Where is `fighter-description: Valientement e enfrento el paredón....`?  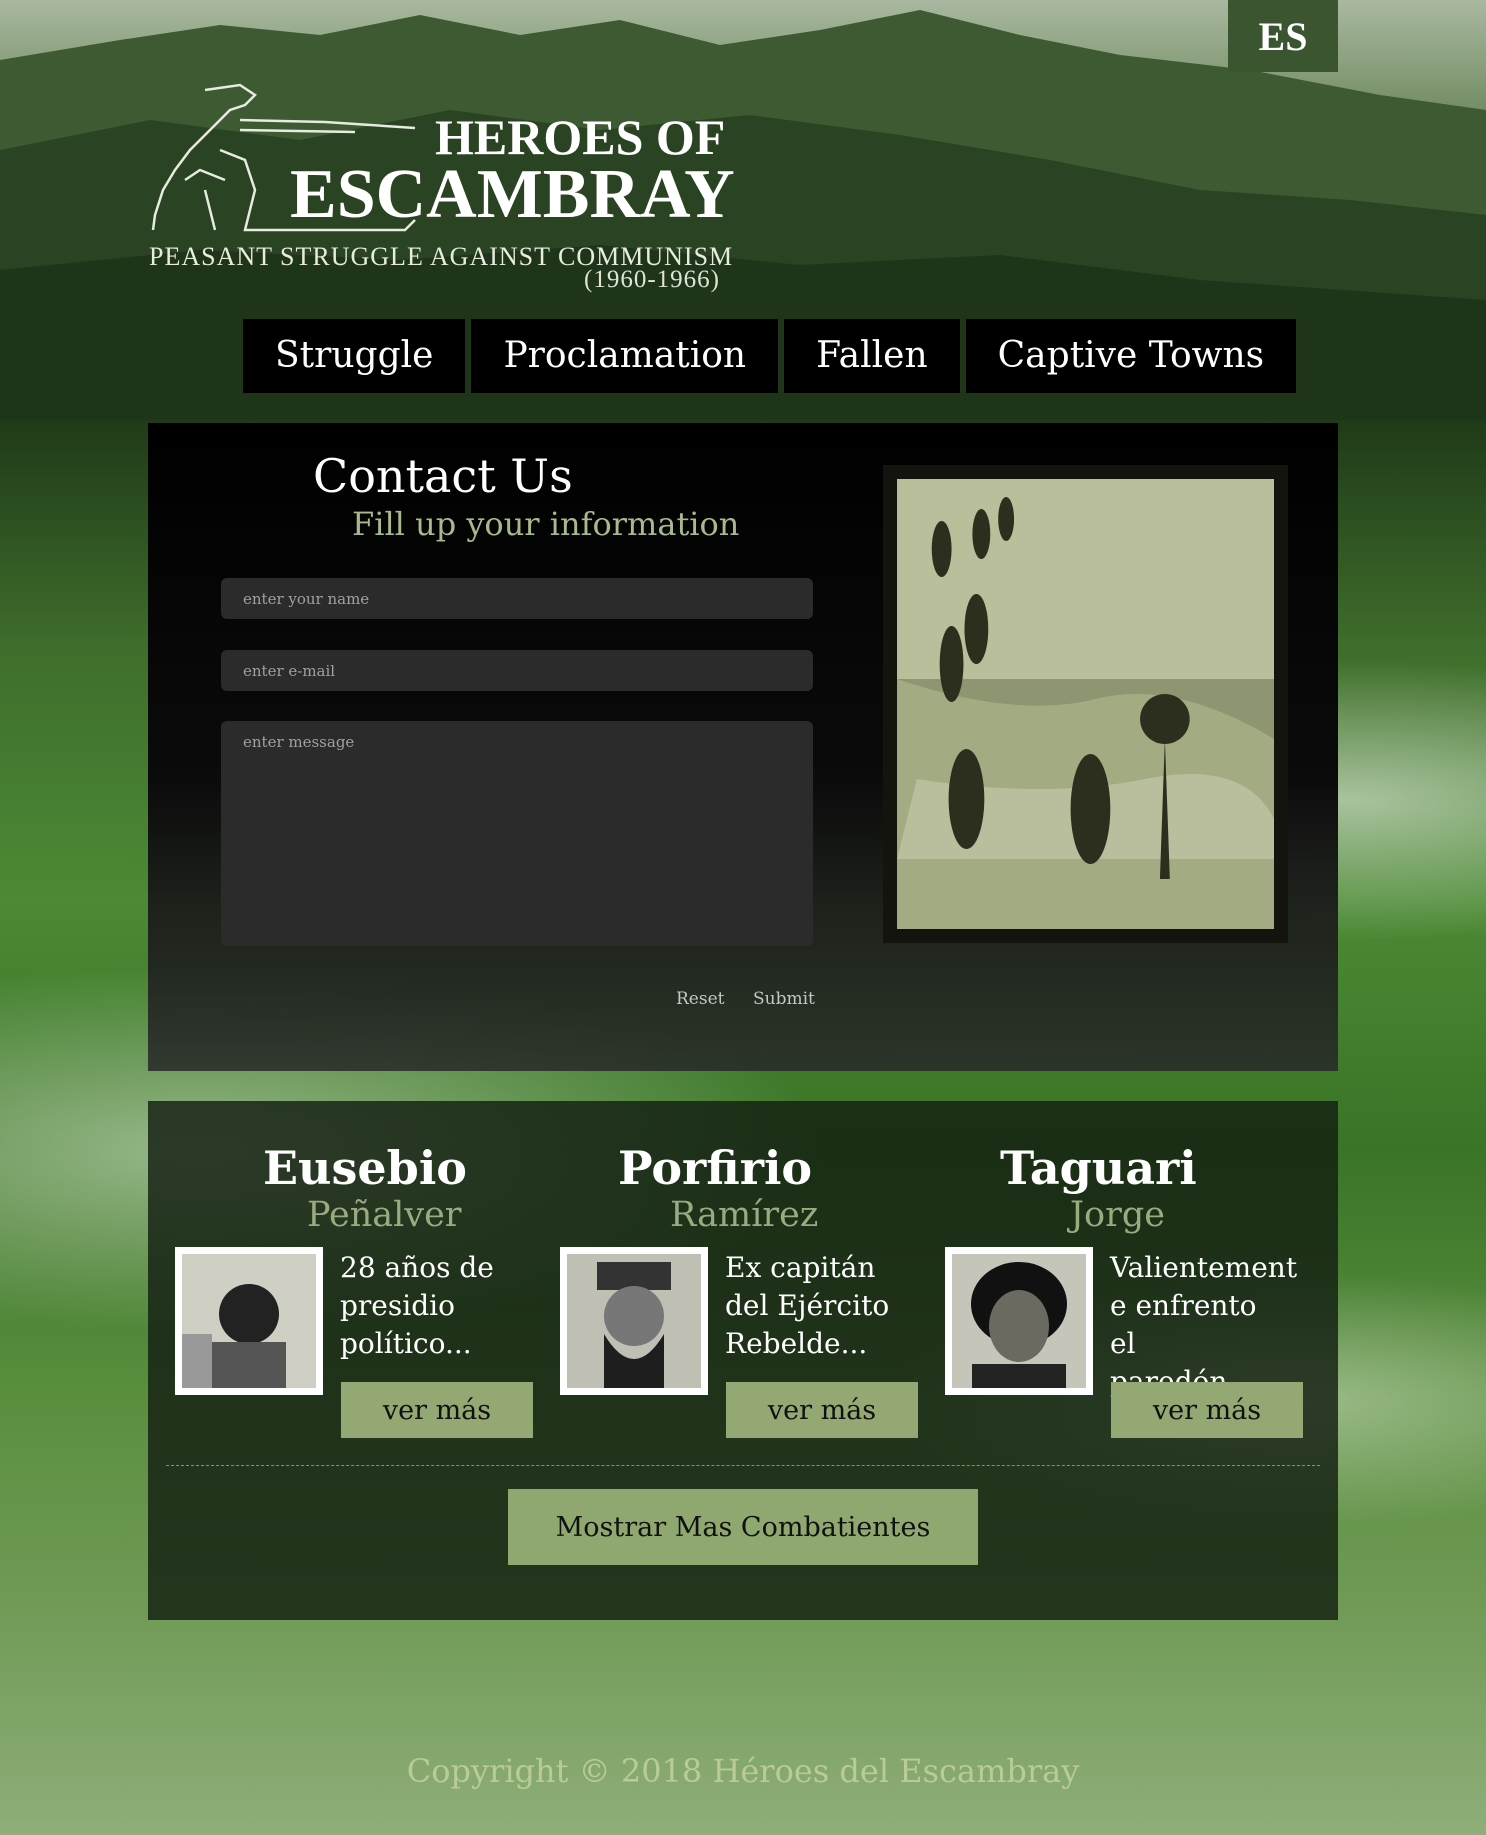 fighter-description: Valientement e enfrento el paredón.... is located at coordinates (1204, 1324).